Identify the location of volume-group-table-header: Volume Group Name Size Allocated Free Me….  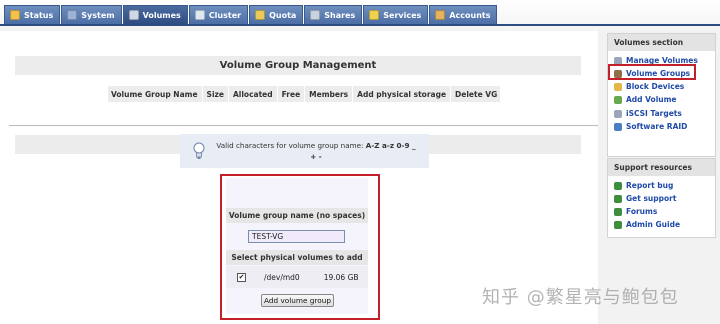
(304, 94).